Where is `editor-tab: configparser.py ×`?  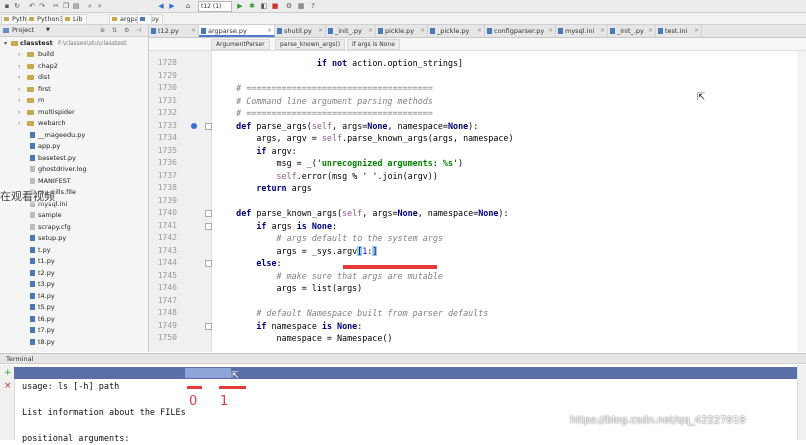
editor-tab: configparser.py × is located at coordinates (520, 31).